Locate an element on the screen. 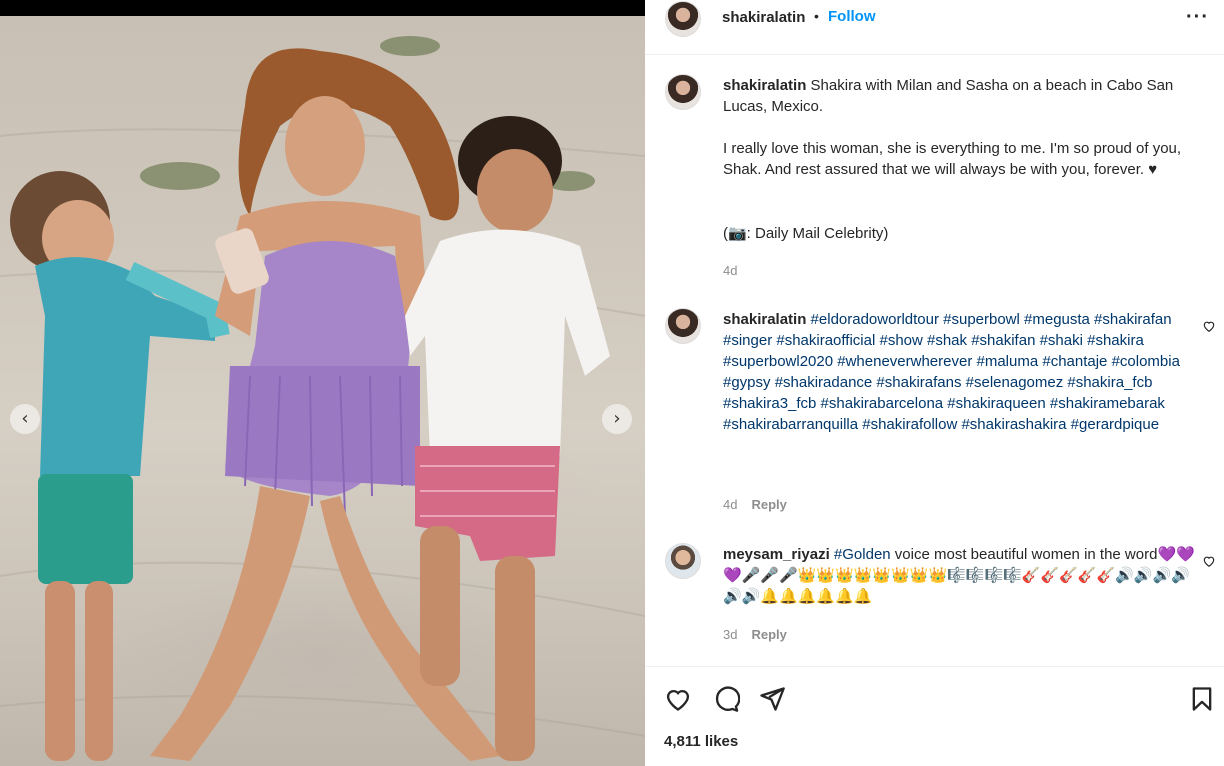  caption-timestamp: 4d is located at coordinates (730, 270).